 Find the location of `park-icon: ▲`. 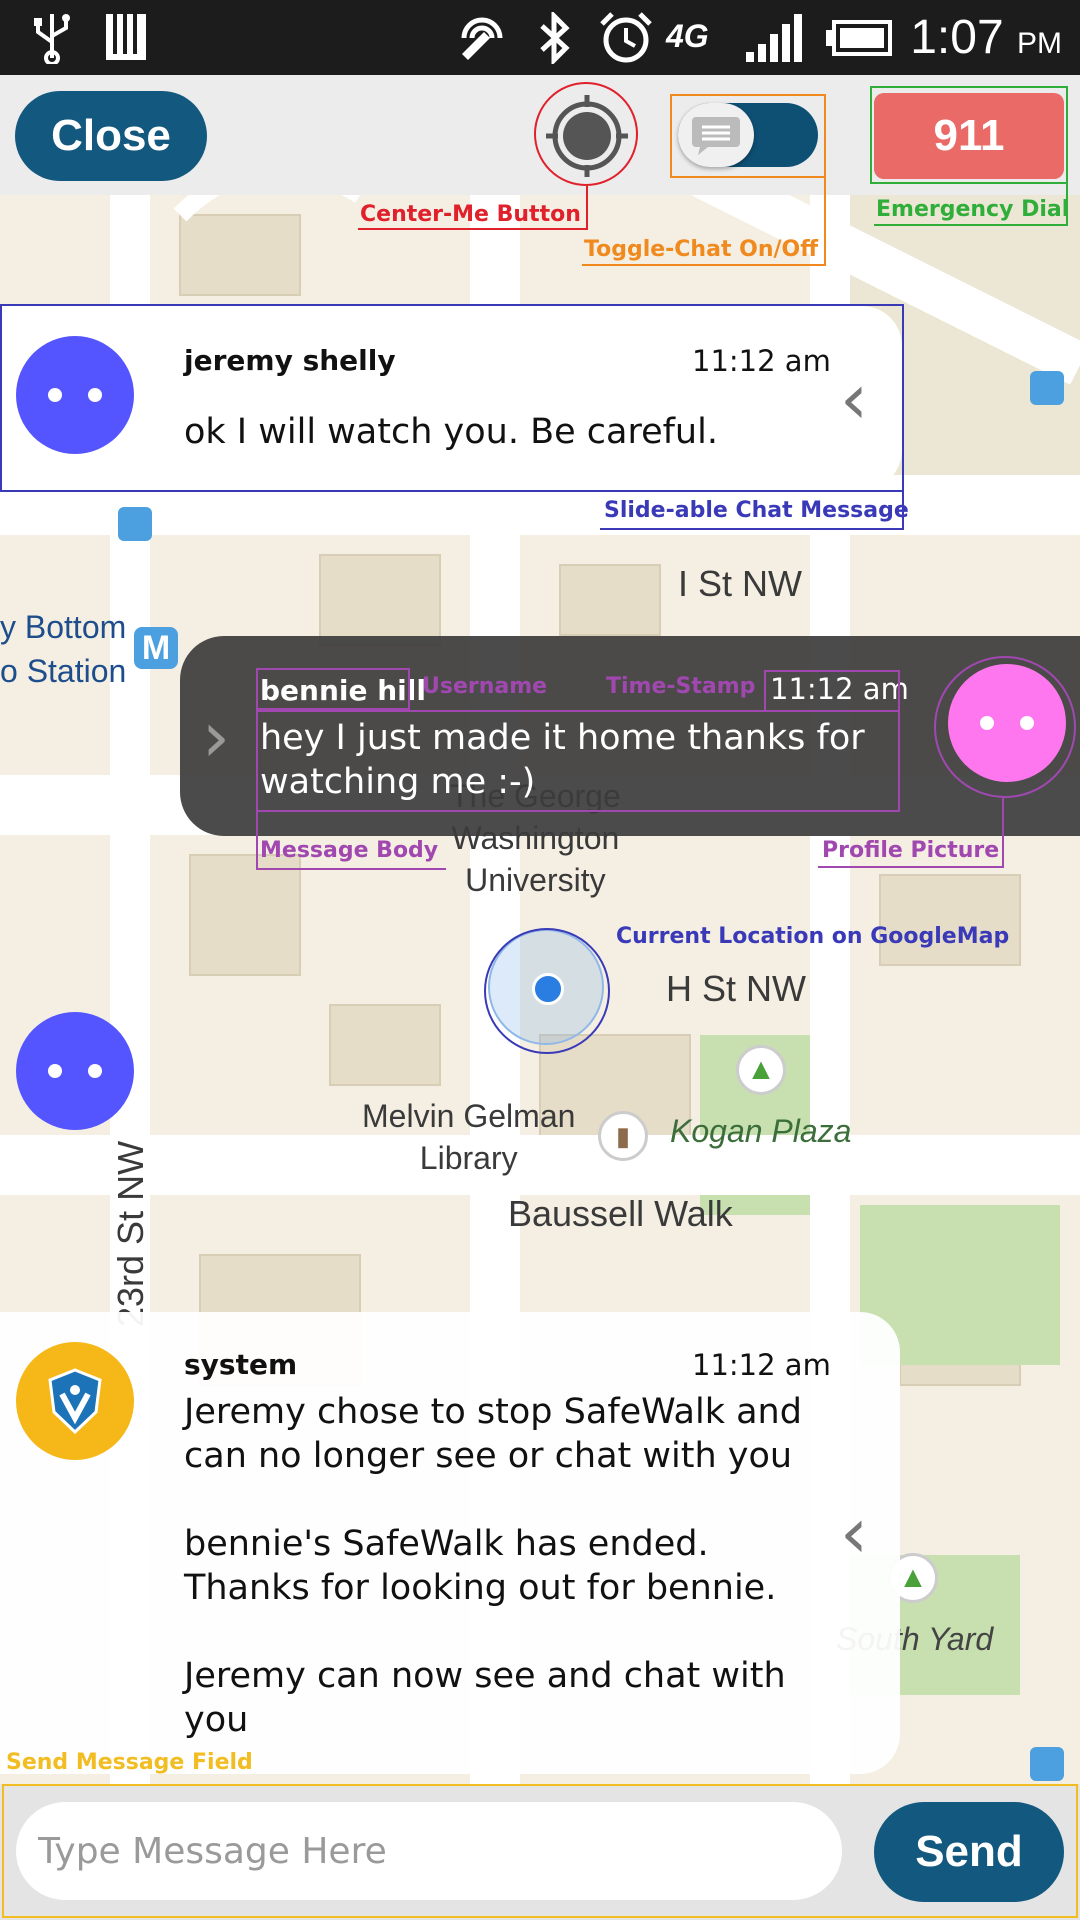

park-icon: ▲ is located at coordinates (761, 1070).